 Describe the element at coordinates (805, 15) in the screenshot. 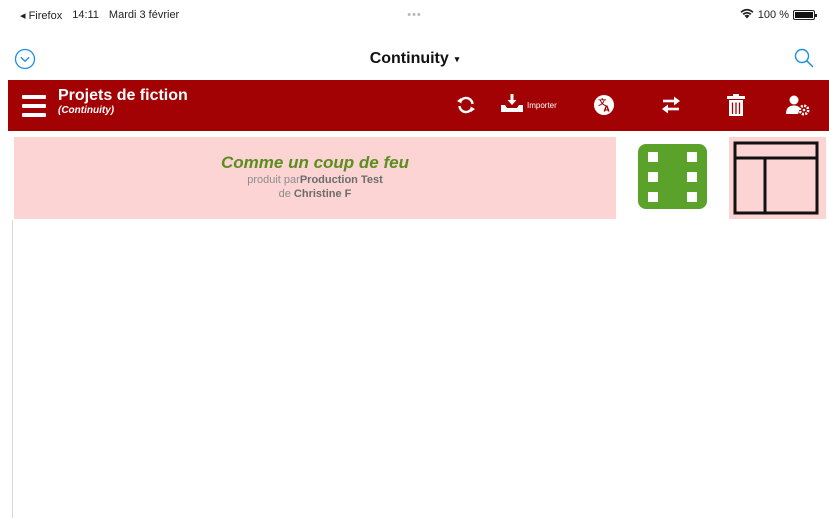

I see `battery-icon` at that location.